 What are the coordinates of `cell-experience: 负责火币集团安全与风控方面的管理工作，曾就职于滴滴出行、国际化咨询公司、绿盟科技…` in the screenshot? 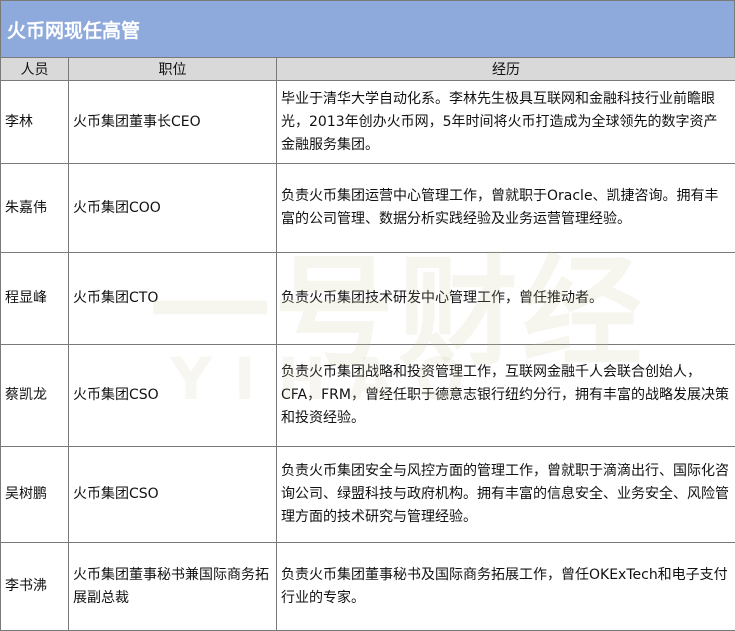 It's located at (505, 494).